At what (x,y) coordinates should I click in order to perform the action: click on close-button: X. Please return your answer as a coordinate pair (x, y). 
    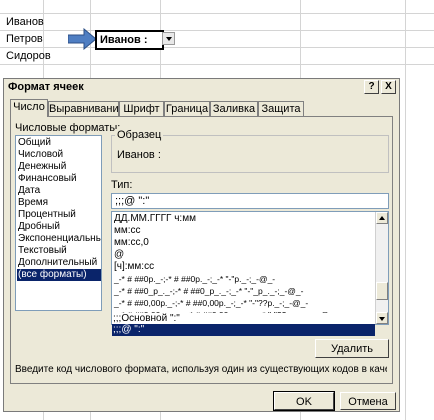
    Looking at the image, I should click on (388, 87).